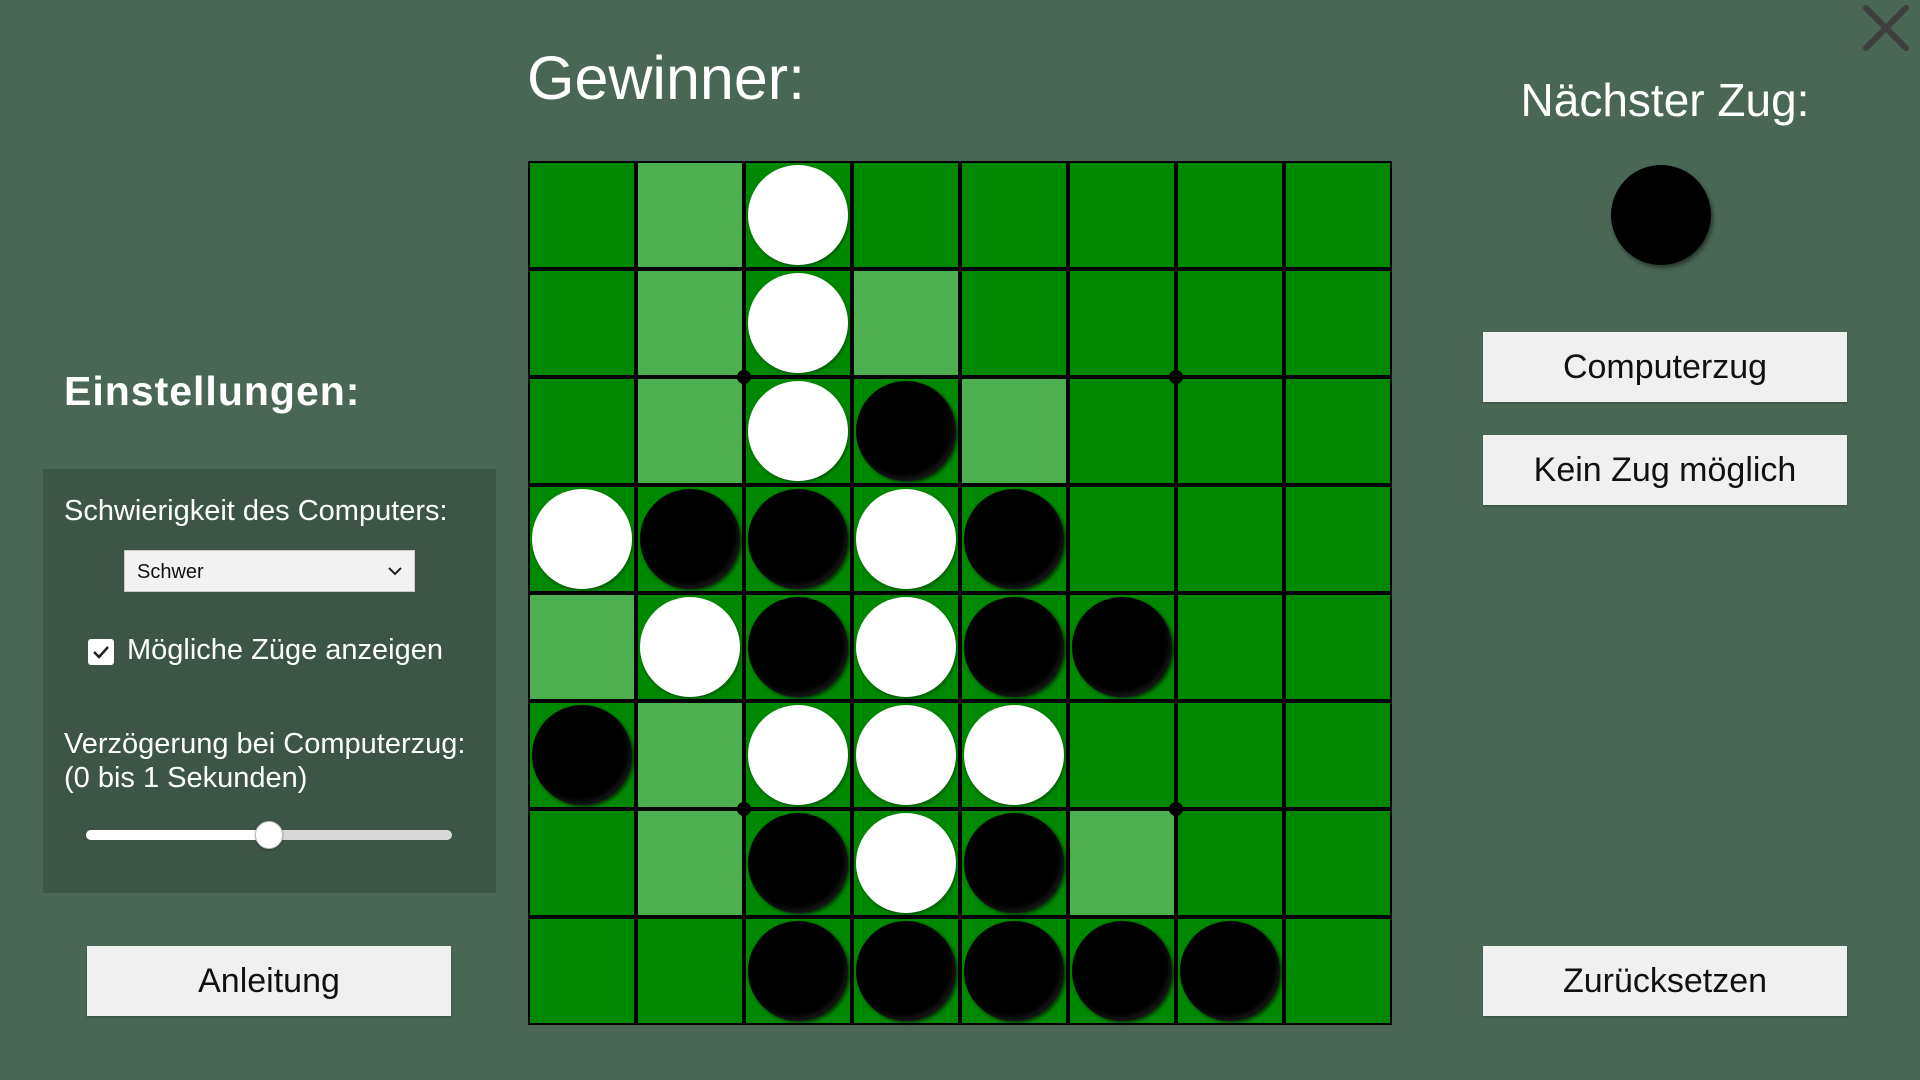 This screenshot has height=1080, width=1920. What do you see at coordinates (1665, 100) in the screenshot?
I see `next-move-label: Nächster Zug:` at bounding box center [1665, 100].